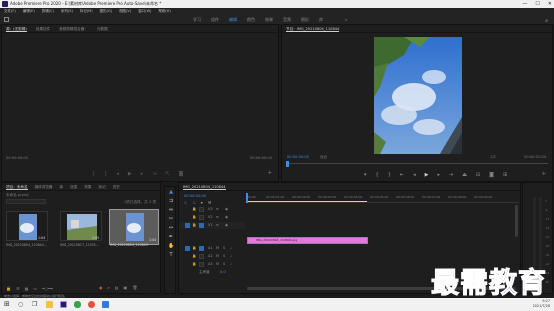 Image resolution: width=554 pixels, height=311 pixels. Describe the element at coordinates (106, 11) in the screenshot. I see `menu-graphics: 图形(G)` at that location.